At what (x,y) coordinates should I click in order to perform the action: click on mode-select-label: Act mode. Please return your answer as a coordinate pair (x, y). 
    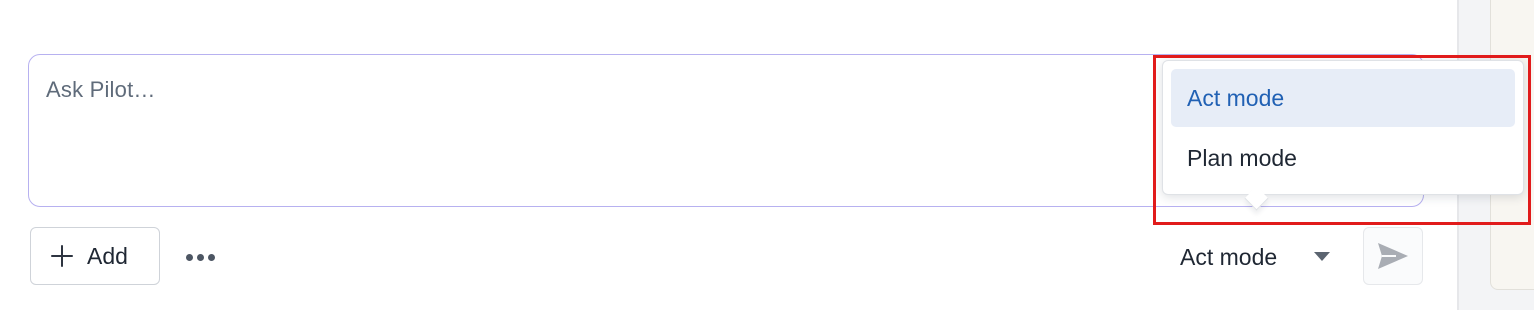
    Looking at the image, I should click on (1229, 256).